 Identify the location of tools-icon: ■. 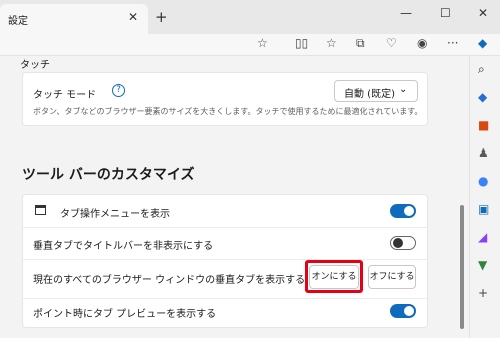
(483, 125).